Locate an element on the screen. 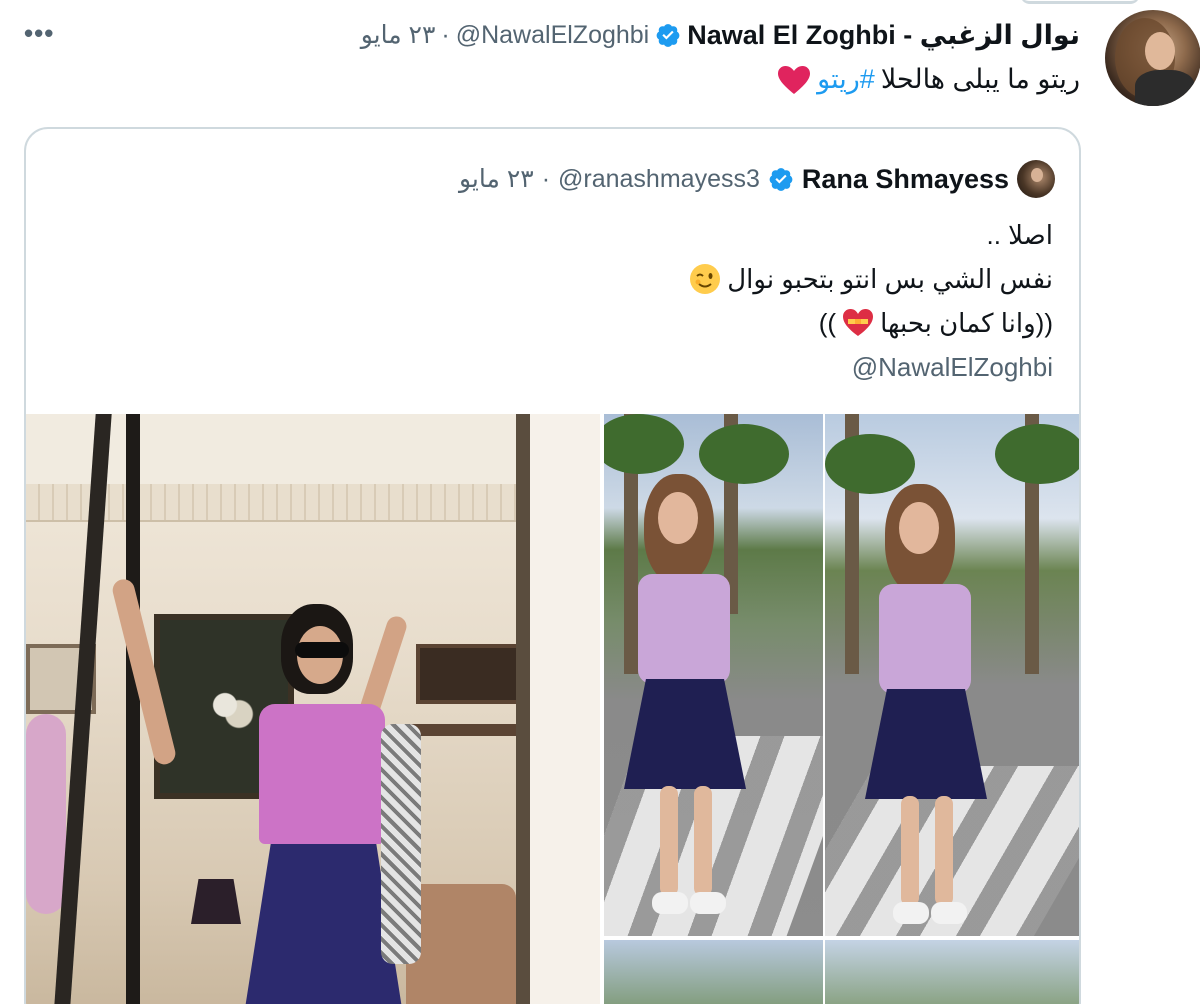  quoted-author-avatar is located at coordinates (1036, 179).